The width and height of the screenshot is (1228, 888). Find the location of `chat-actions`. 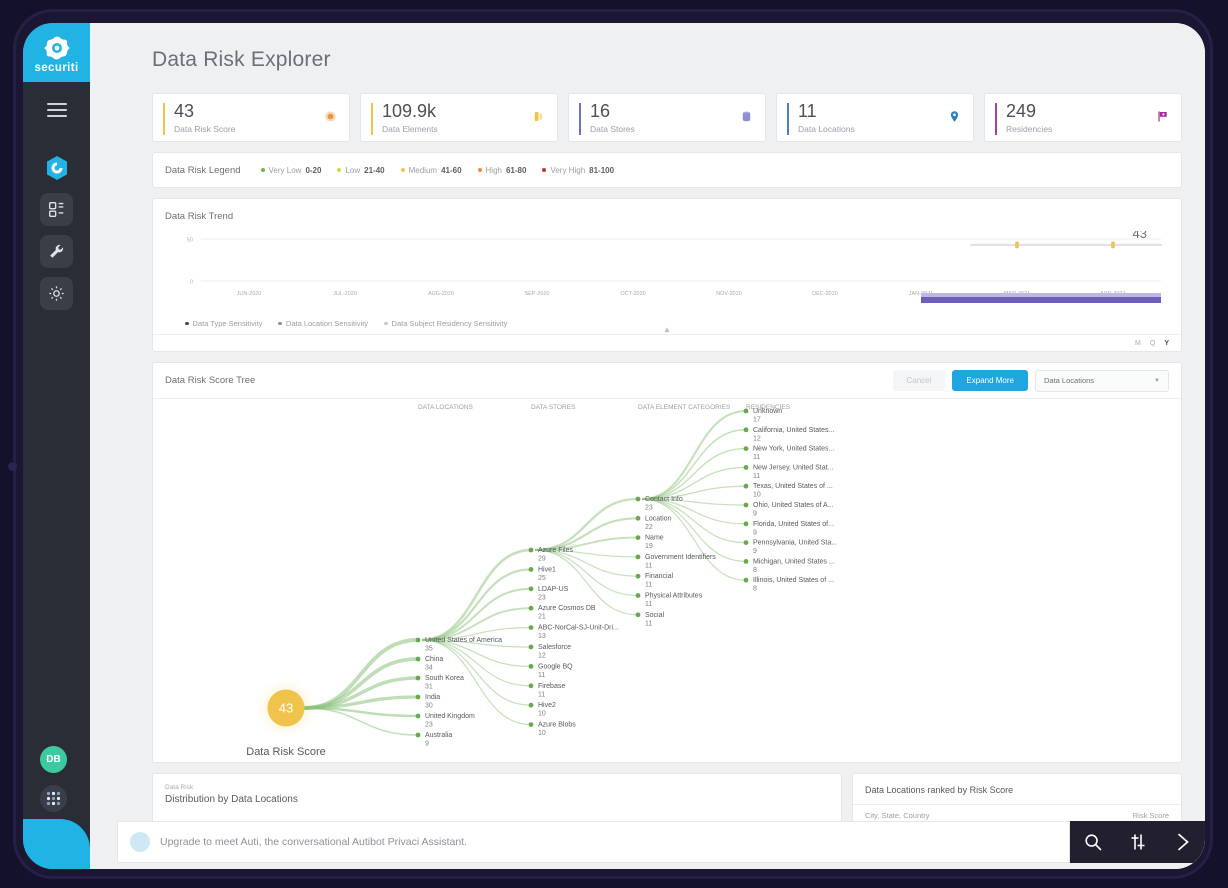

chat-actions is located at coordinates (1137, 842).